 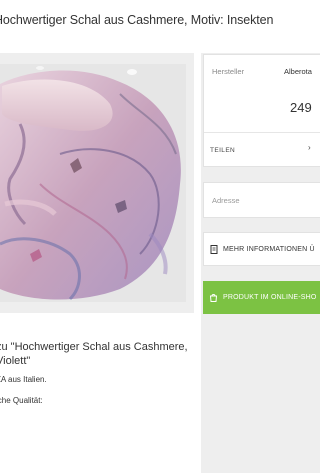 I want to click on more-info-button: MEHR INFORMATIONEN Ü, so click(x=261, y=249).